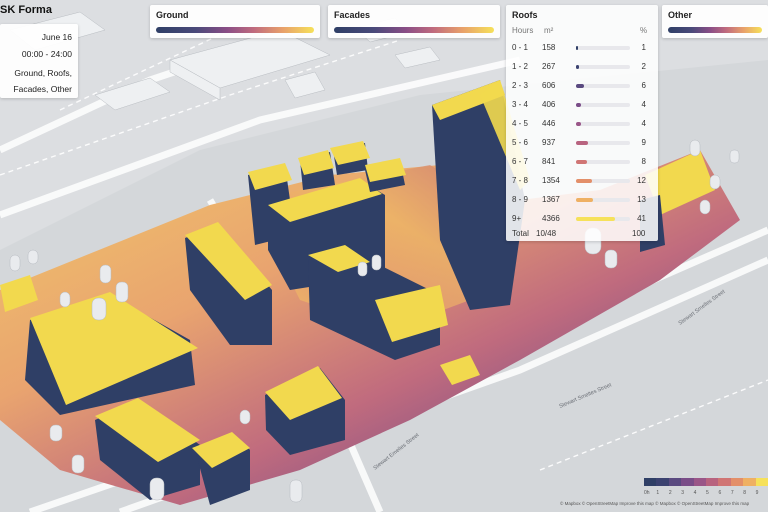 Image resolution: width=768 pixels, height=512 pixels. I want to click on roofs-title: Roofs, so click(525, 15).